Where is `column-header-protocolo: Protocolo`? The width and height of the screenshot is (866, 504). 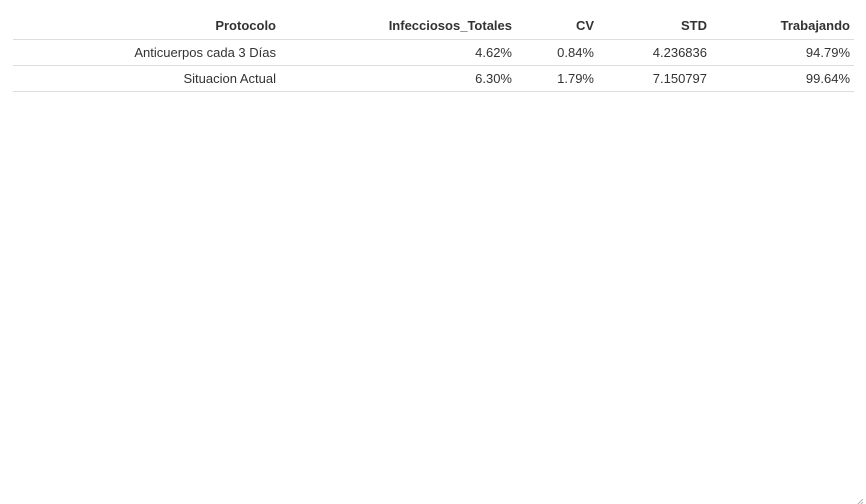 column-header-protocolo: Protocolo is located at coordinates (146, 26).